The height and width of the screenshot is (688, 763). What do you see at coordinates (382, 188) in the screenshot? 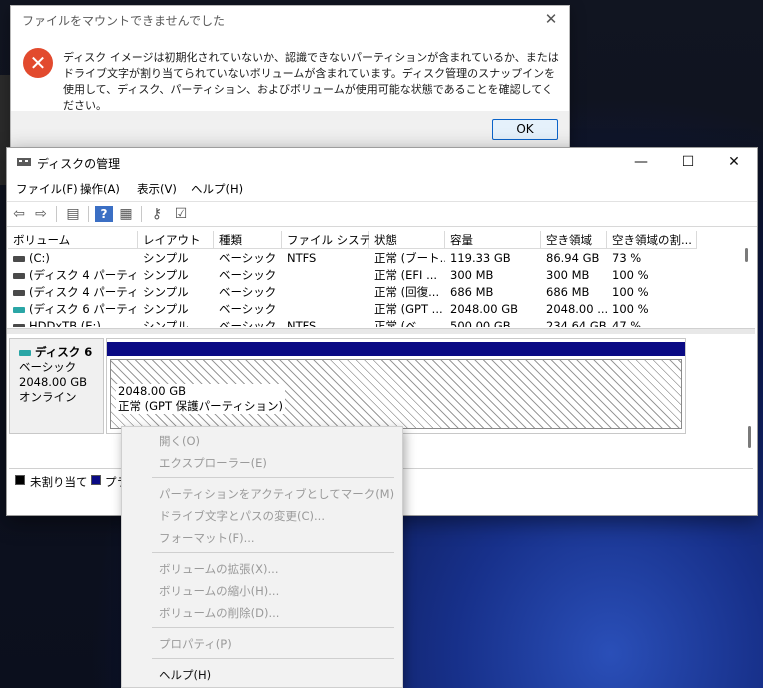
I see `menu-bar: ファイル(F) 操作(A) 表示(V) ヘルプ(H)` at bounding box center [382, 188].